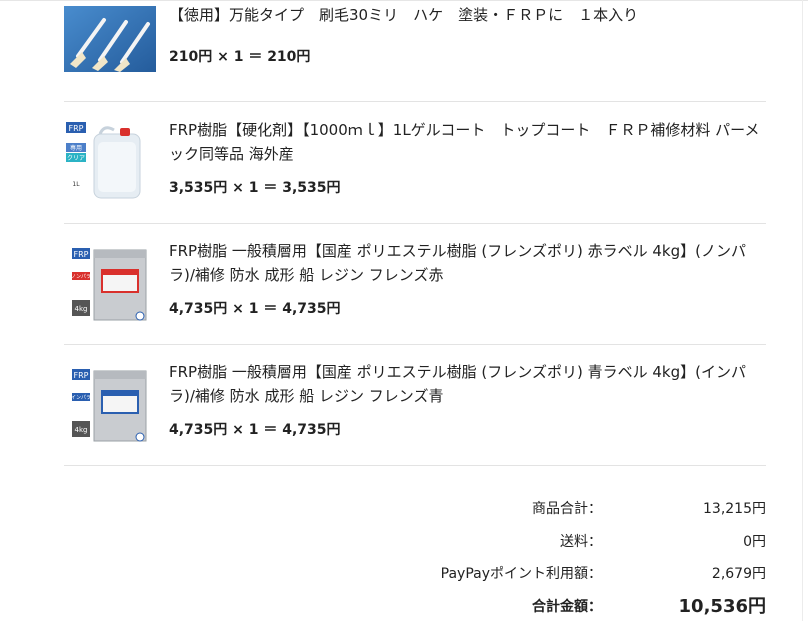  What do you see at coordinates (255, 188) in the screenshot?
I see `item-price-line: 3,535円 × 1 ＝ 3,535円` at bounding box center [255, 188].